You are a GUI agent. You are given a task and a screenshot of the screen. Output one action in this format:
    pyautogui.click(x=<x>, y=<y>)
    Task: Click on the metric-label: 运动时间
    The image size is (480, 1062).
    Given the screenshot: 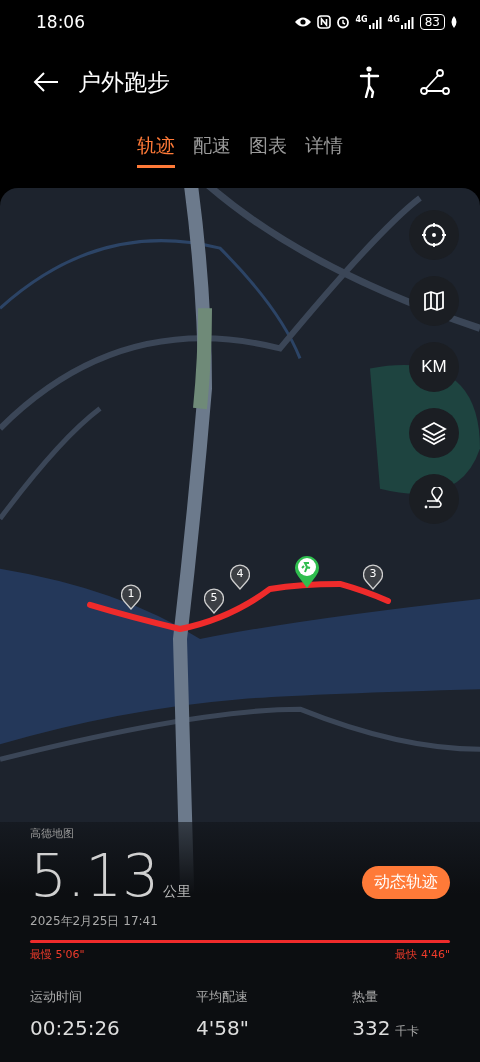 What is the action you would take?
    pyautogui.click(x=56, y=997)
    